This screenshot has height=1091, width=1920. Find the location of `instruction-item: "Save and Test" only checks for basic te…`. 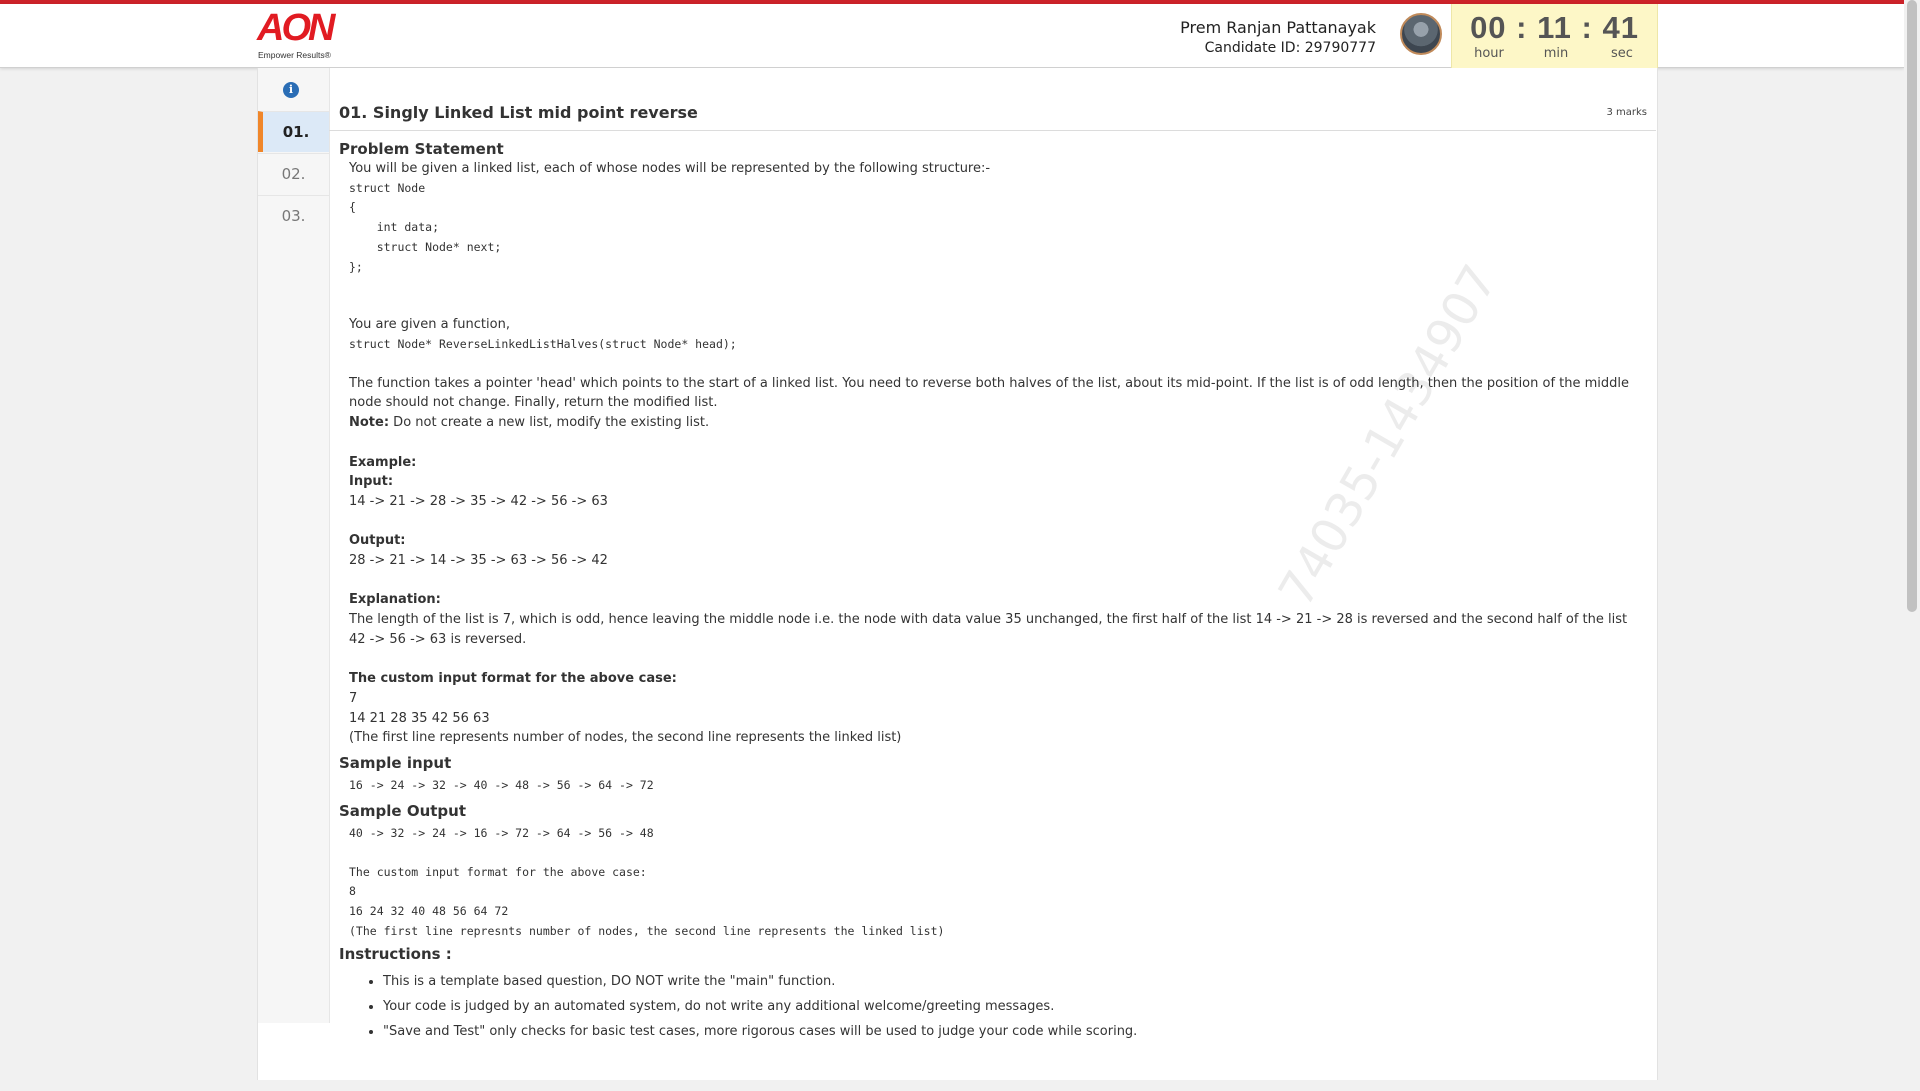

instruction-item: "Save and Test" only checks for basic te… is located at coordinates (1011, 1031).